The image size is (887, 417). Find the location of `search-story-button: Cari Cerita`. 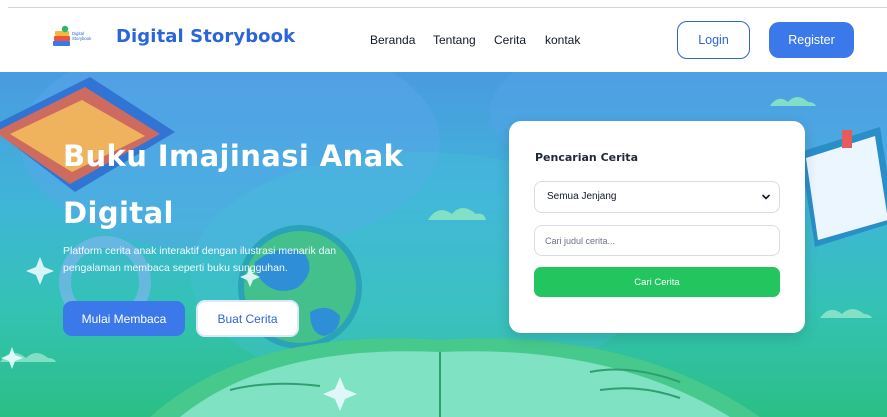

search-story-button: Cari Cerita is located at coordinates (657, 282).